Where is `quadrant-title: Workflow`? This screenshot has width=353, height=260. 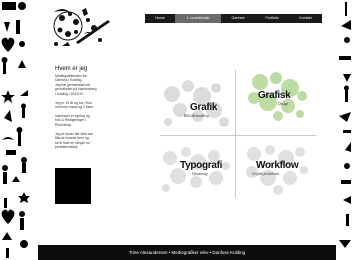
quadrant-title: Workflow is located at coordinates (277, 165).